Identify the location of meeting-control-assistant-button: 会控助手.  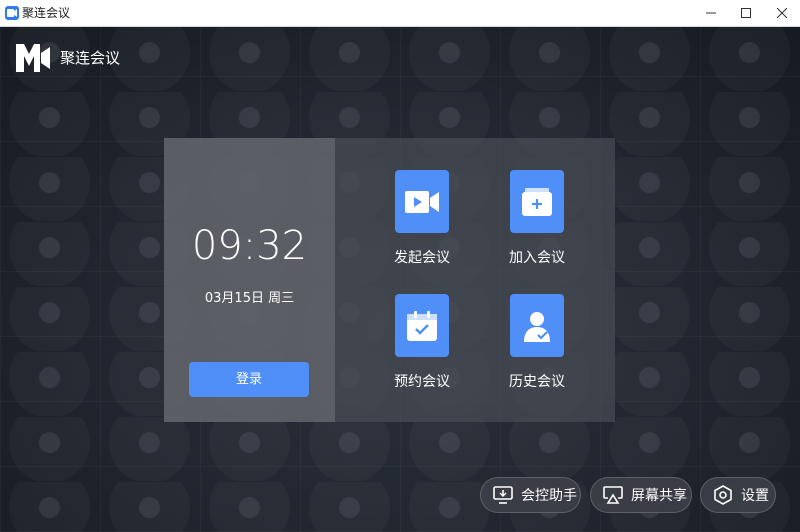
(530, 495).